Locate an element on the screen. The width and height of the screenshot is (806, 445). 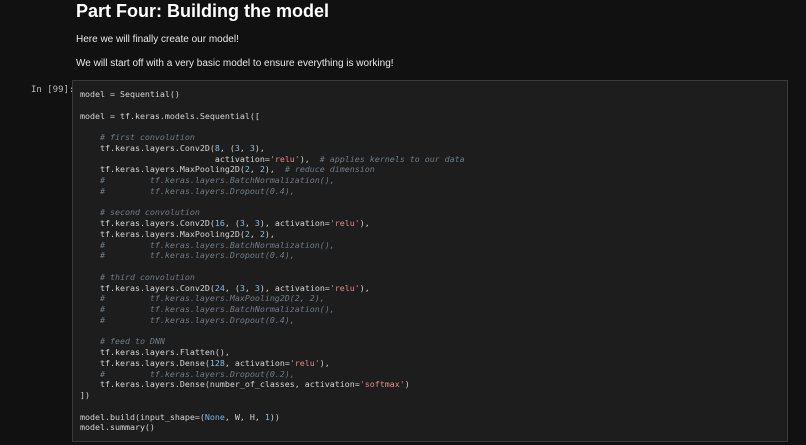
code-line: model = tf.keras.models.Sequential([ is located at coordinates (272, 116).